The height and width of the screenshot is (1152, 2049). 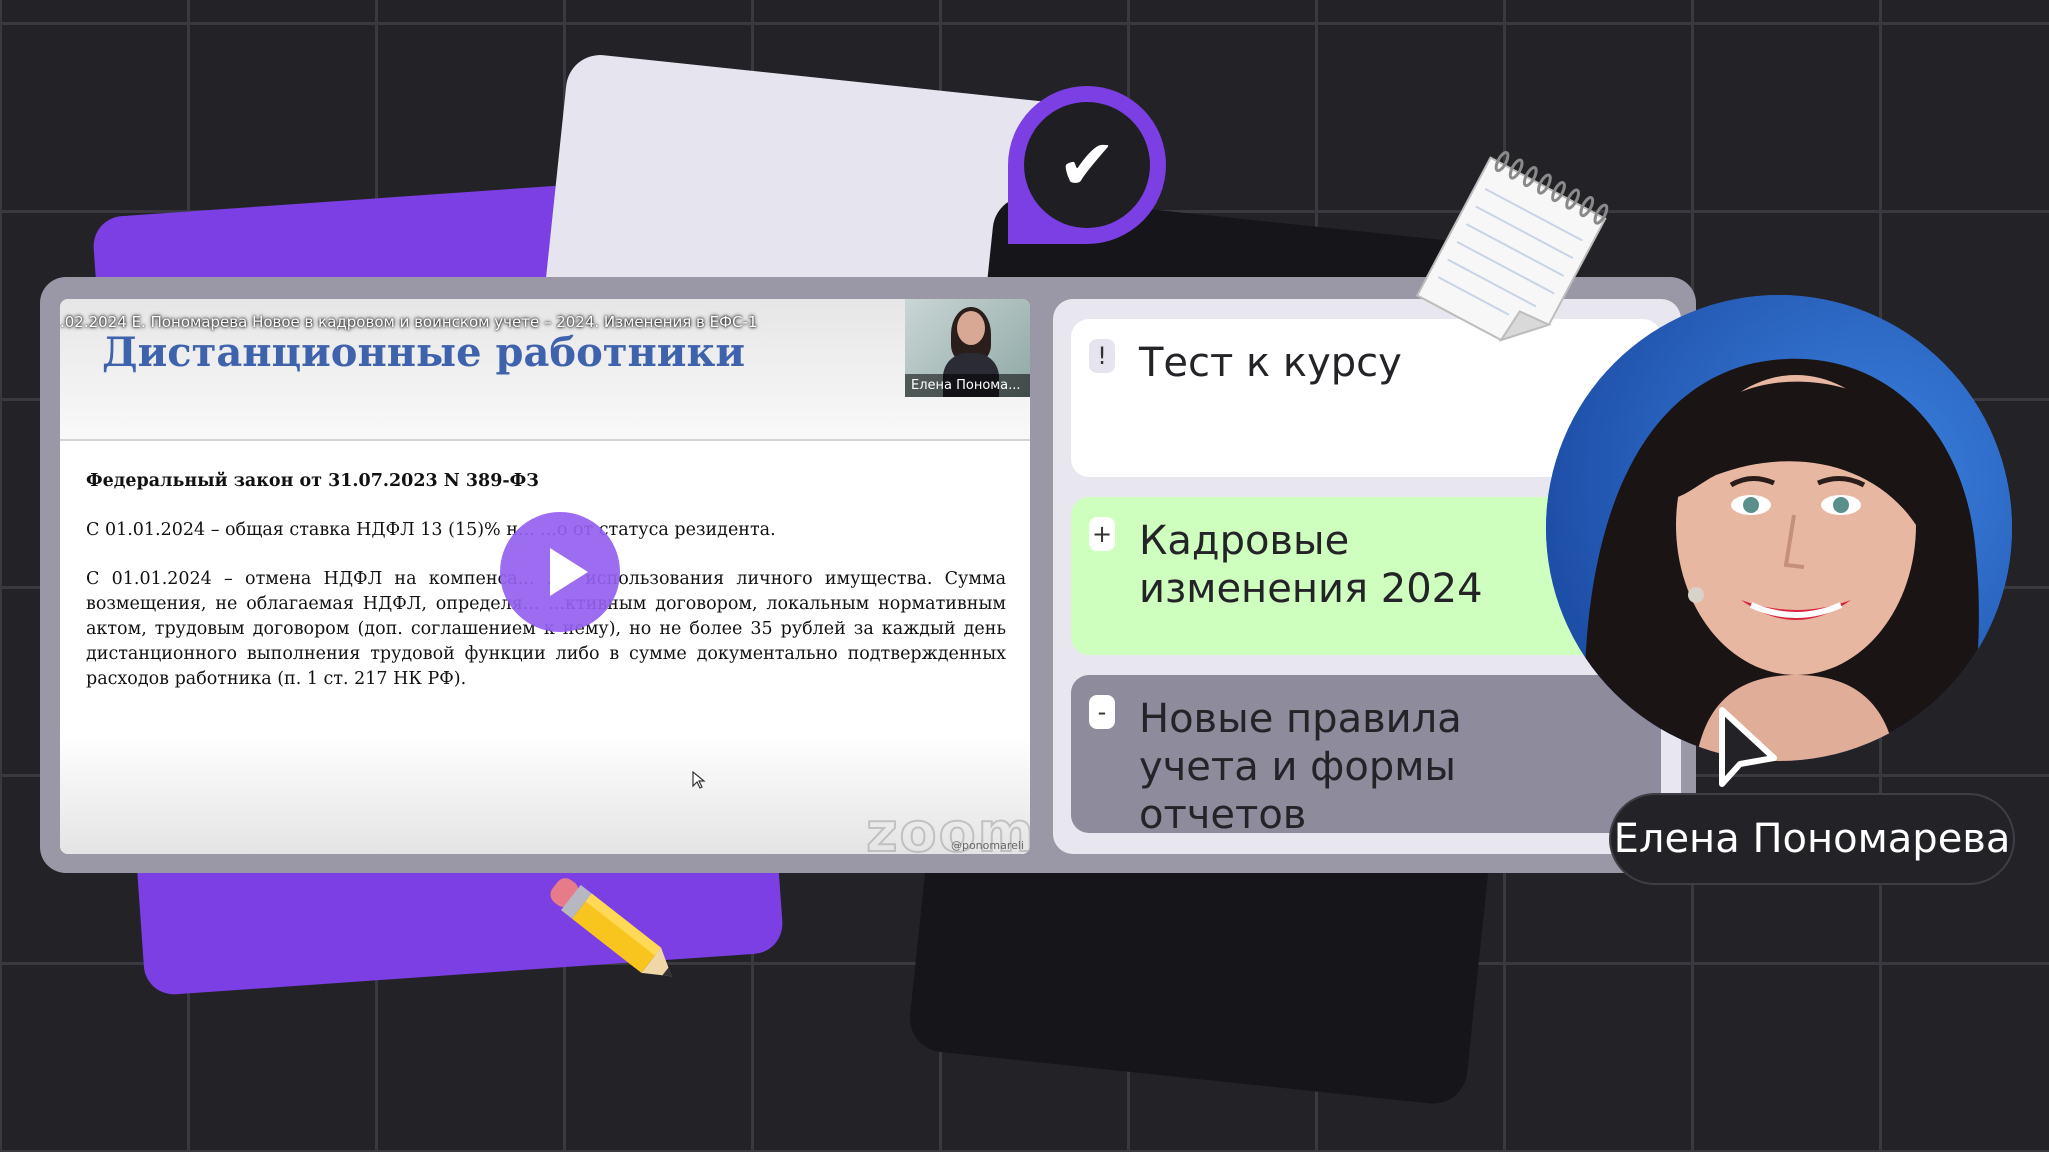 I want to click on speaker-photo, so click(x=1779, y=528).